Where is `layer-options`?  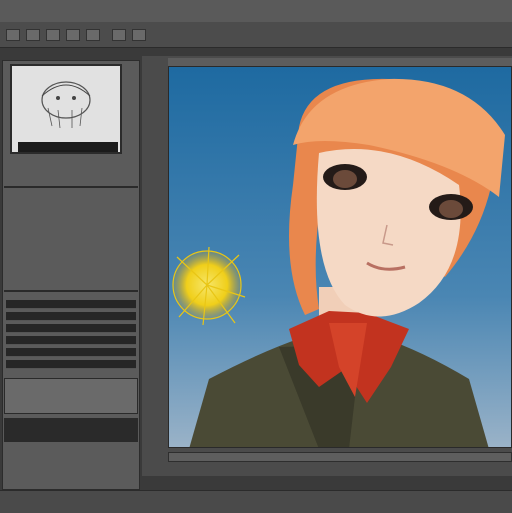 layer-options is located at coordinates (71, 430).